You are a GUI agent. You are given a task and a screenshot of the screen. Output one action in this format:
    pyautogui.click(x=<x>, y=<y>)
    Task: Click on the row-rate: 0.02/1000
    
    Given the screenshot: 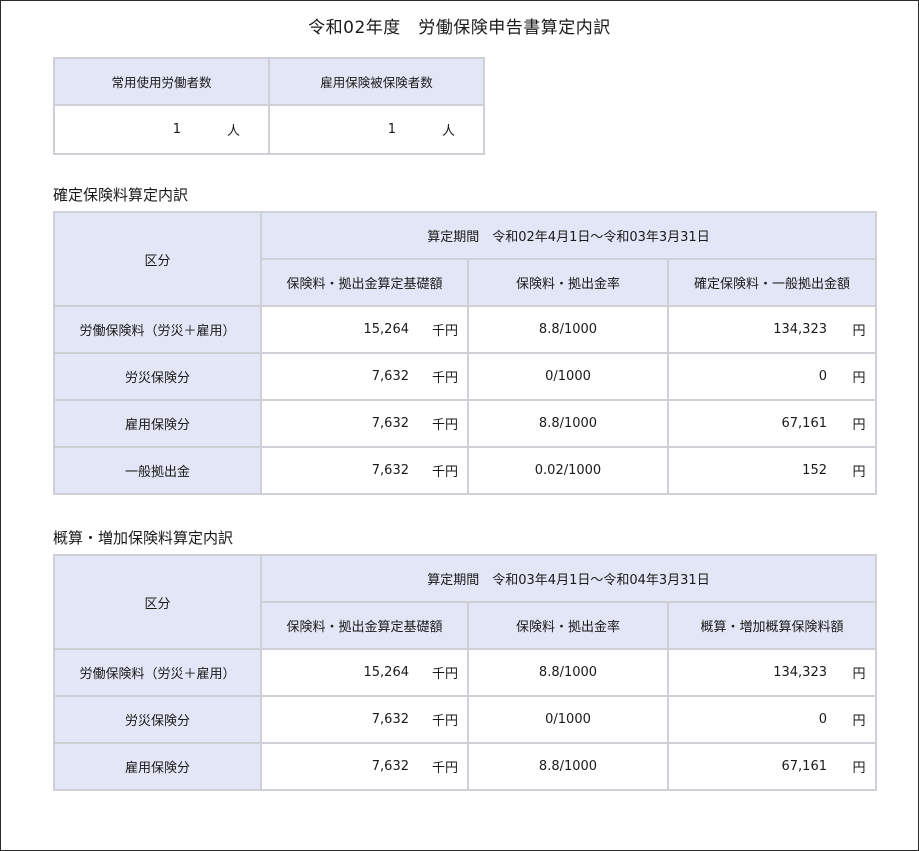 What is the action you would take?
    pyautogui.click(x=568, y=470)
    